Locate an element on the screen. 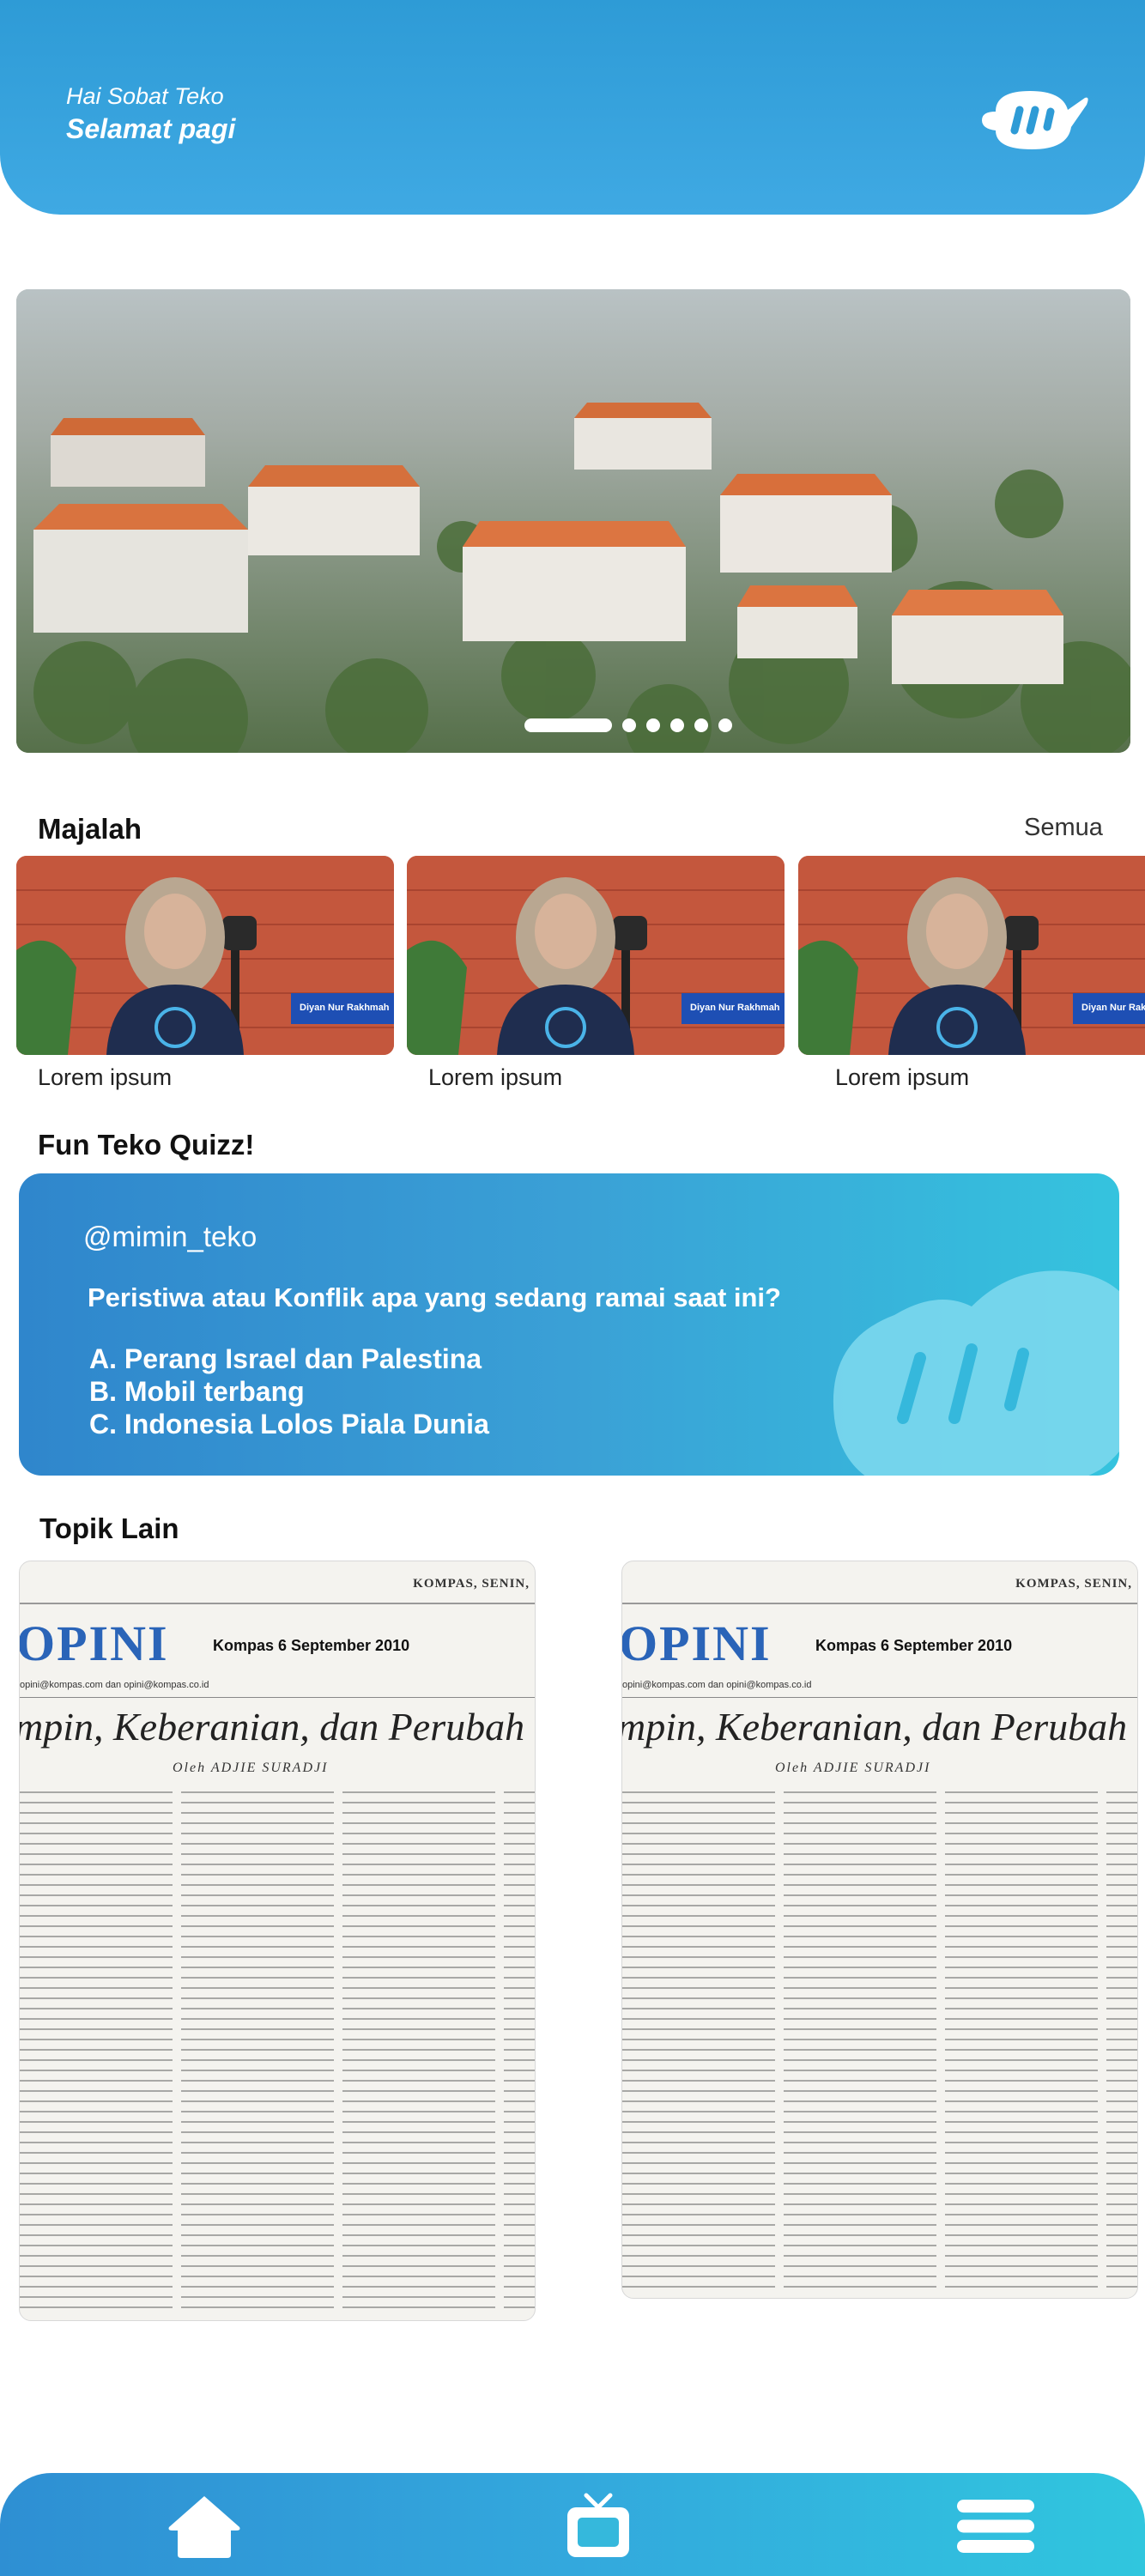 The width and height of the screenshot is (1145, 2576). nav-menu-button is located at coordinates (995, 2526).